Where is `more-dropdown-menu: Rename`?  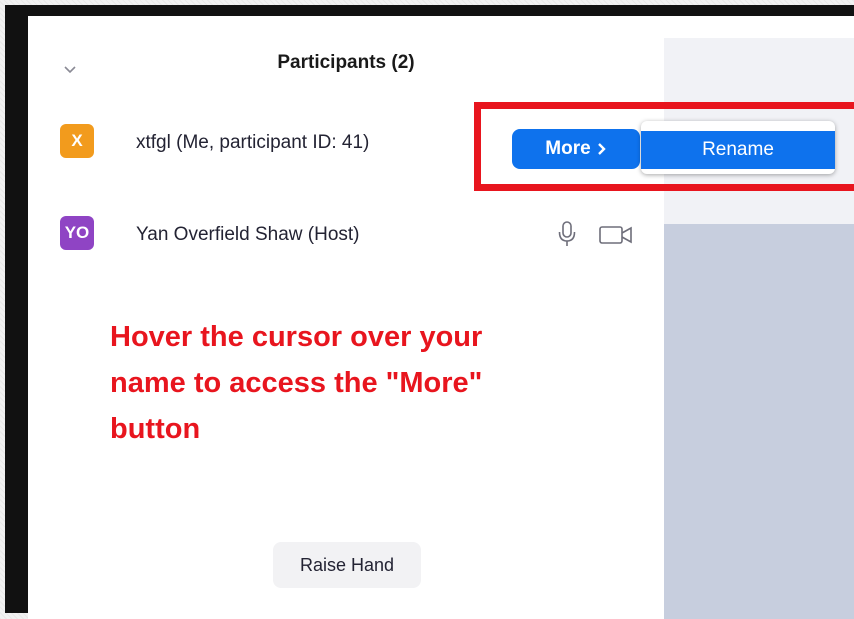 more-dropdown-menu: Rename is located at coordinates (738, 147).